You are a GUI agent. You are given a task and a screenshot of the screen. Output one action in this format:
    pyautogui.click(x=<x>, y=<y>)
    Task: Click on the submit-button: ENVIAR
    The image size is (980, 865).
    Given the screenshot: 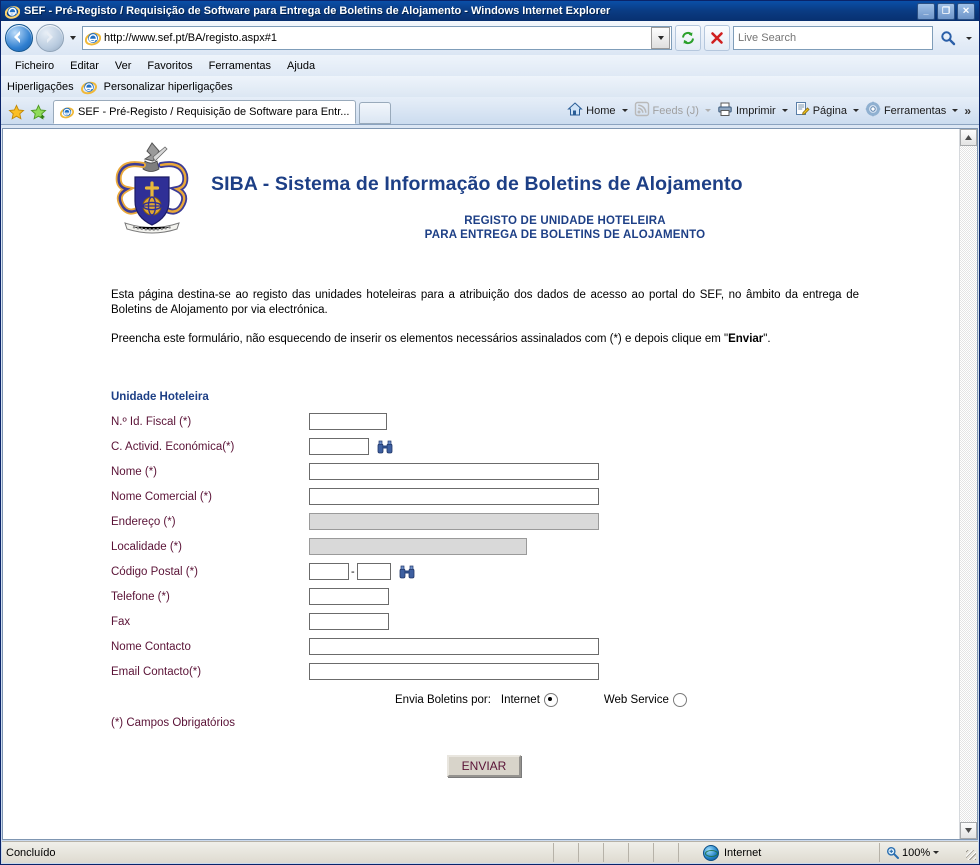 What is the action you would take?
    pyautogui.click(x=484, y=766)
    